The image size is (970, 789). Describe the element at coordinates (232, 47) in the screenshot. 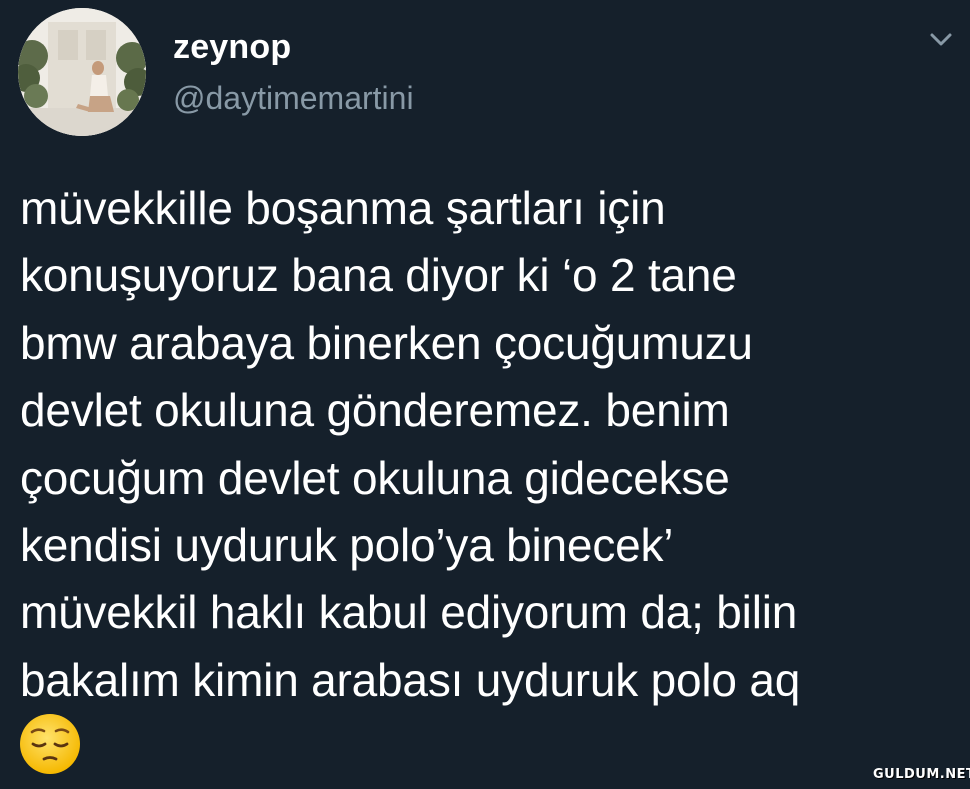

I see `display-name: zeynop` at that location.